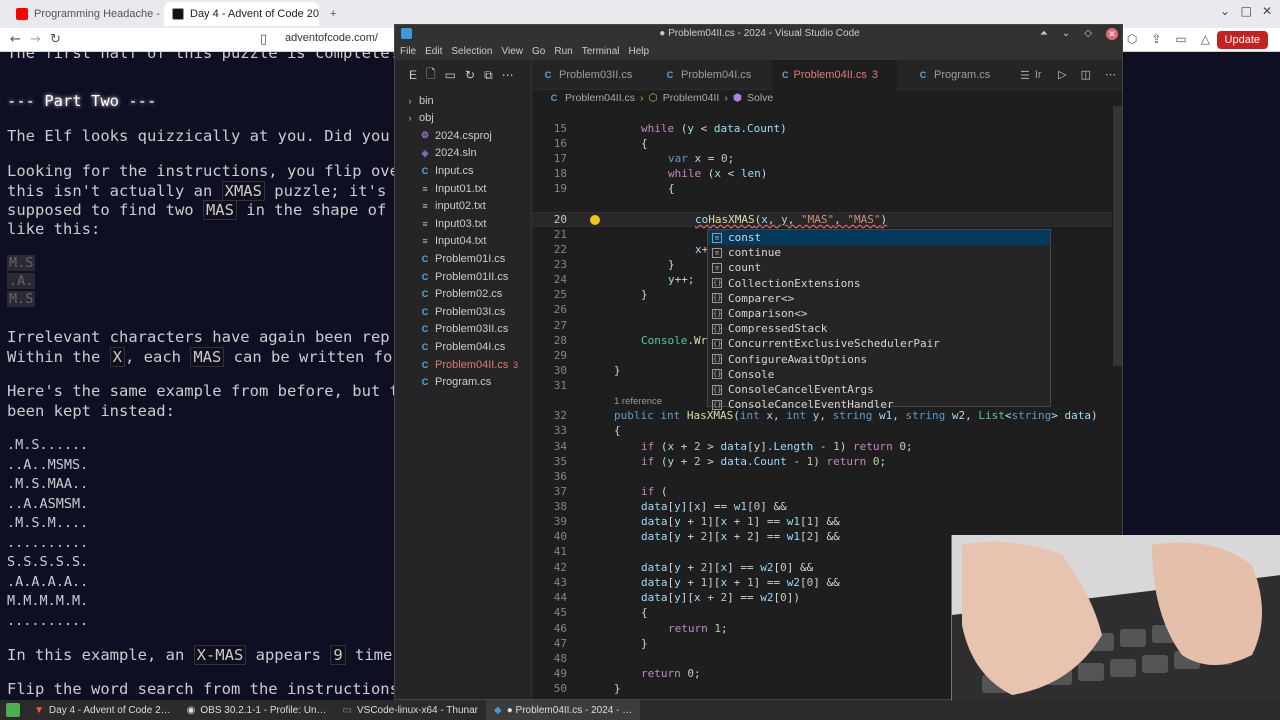 The width and height of the screenshot is (1280, 720). What do you see at coordinates (879, 359) in the screenshot?
I see `suggestion-item: {} ConfigureAwaitOptions` at bounding box center [879, 359].